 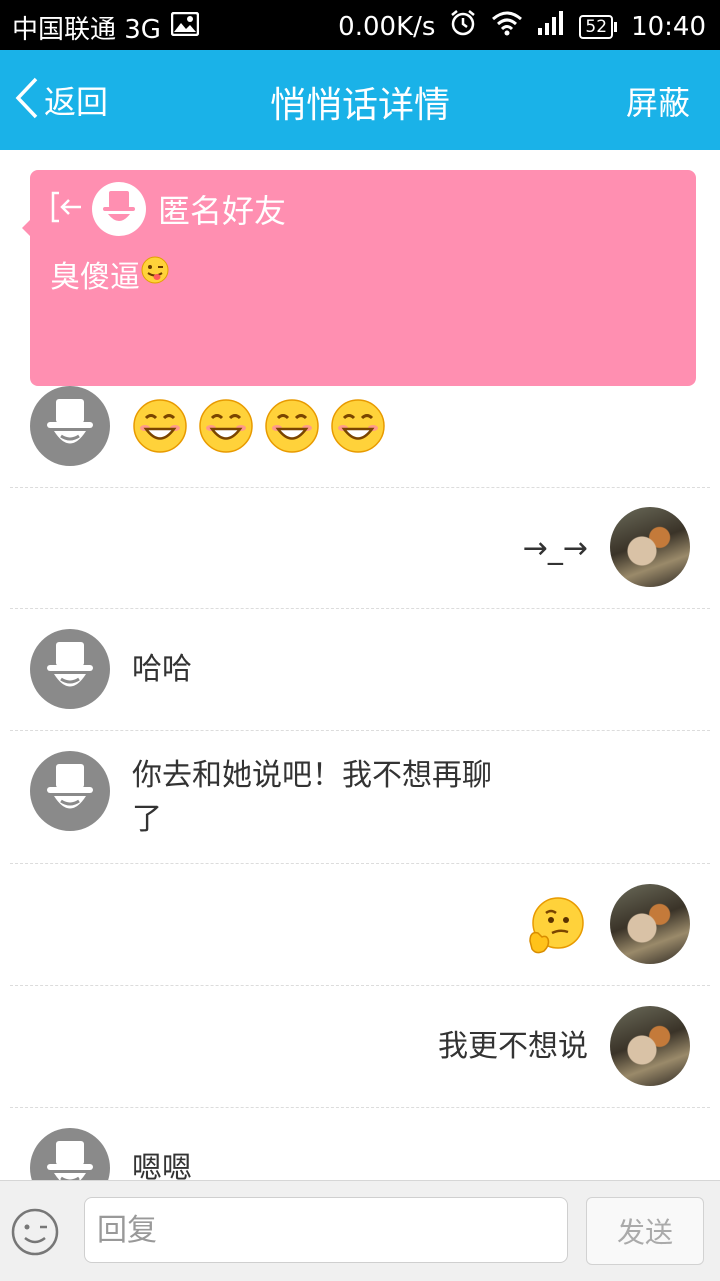 What do you see at coordinates (668, 26) in the screenshot?
I see `clock: 10:40` at bounding box center [668, 26].